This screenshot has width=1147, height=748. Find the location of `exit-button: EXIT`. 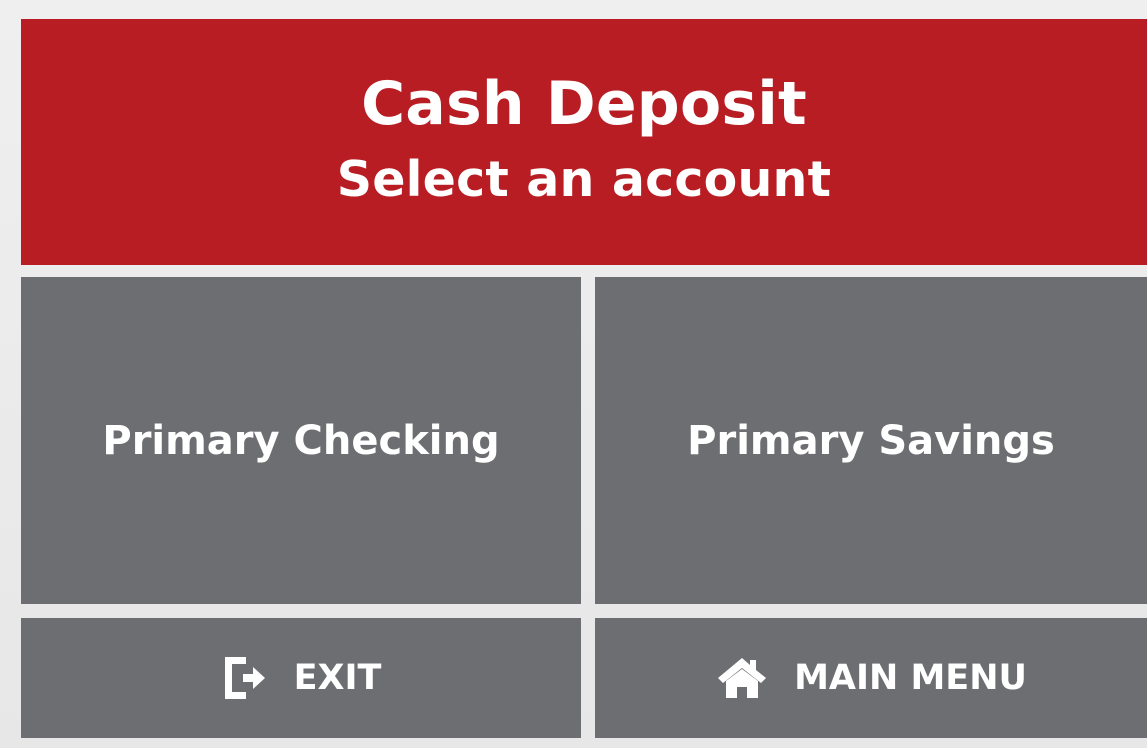

exit-button: EXIT is located at coordinates (301, 678).